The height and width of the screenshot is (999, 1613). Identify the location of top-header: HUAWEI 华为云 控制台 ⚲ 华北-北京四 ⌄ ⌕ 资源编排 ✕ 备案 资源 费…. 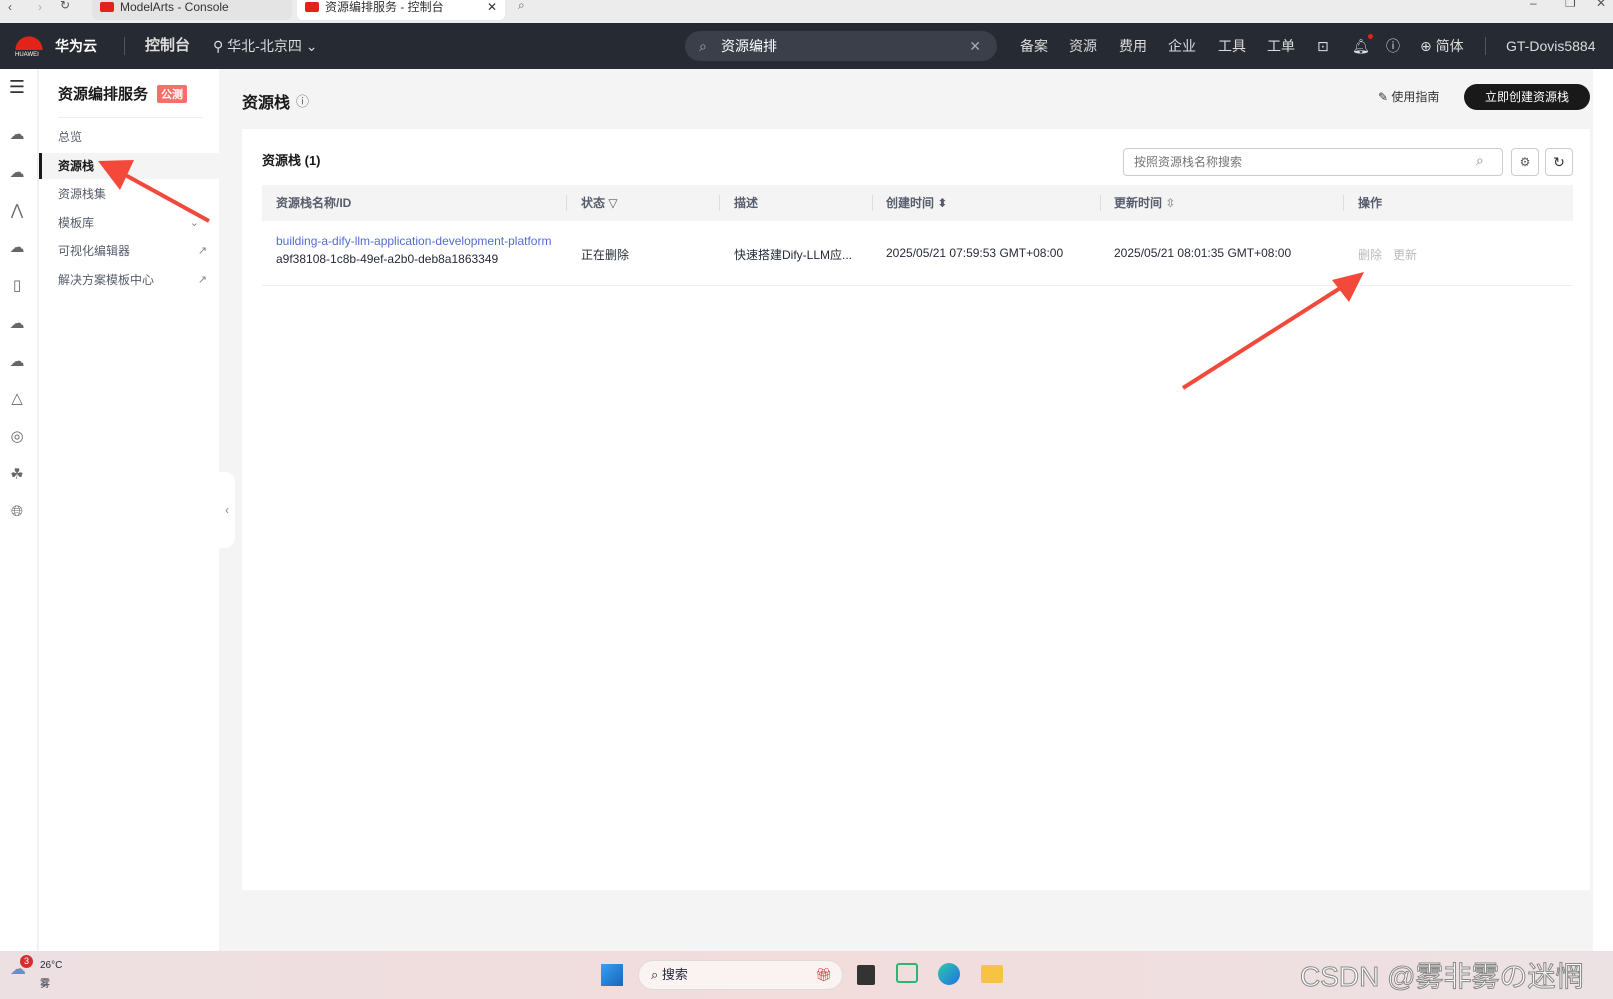
(806, 46).